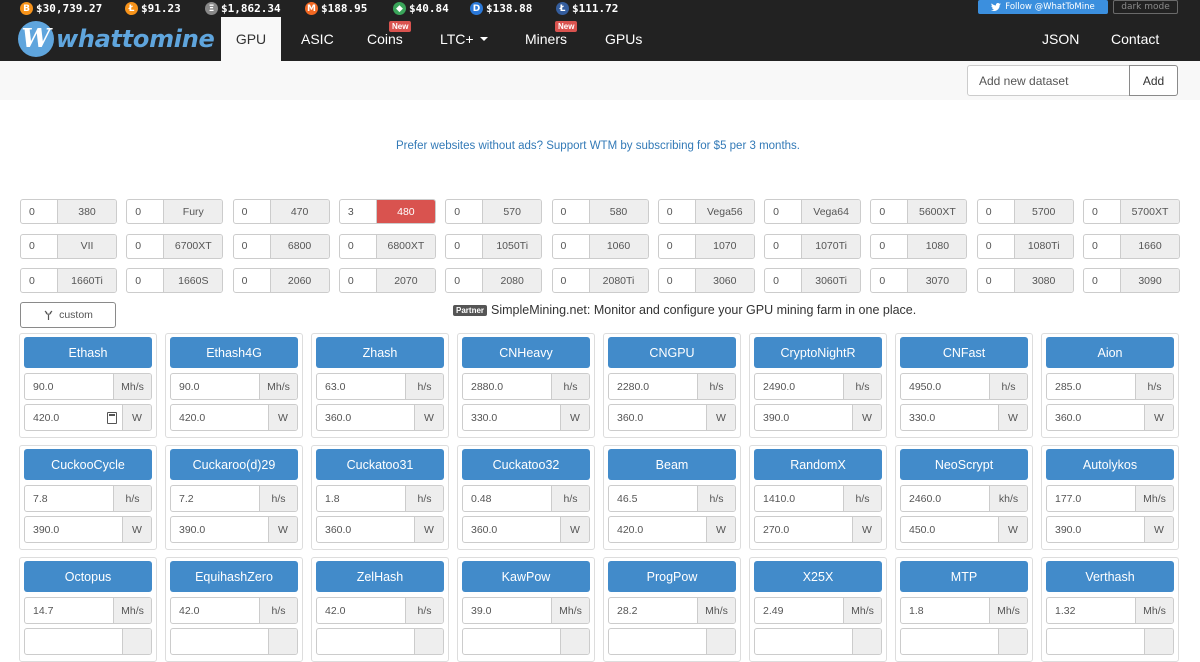  What do you see at coordinates (964, 498) in the screenshot?
I see `hashrate-field: 2460.0 kh/s` at bounding box center [964, 498].